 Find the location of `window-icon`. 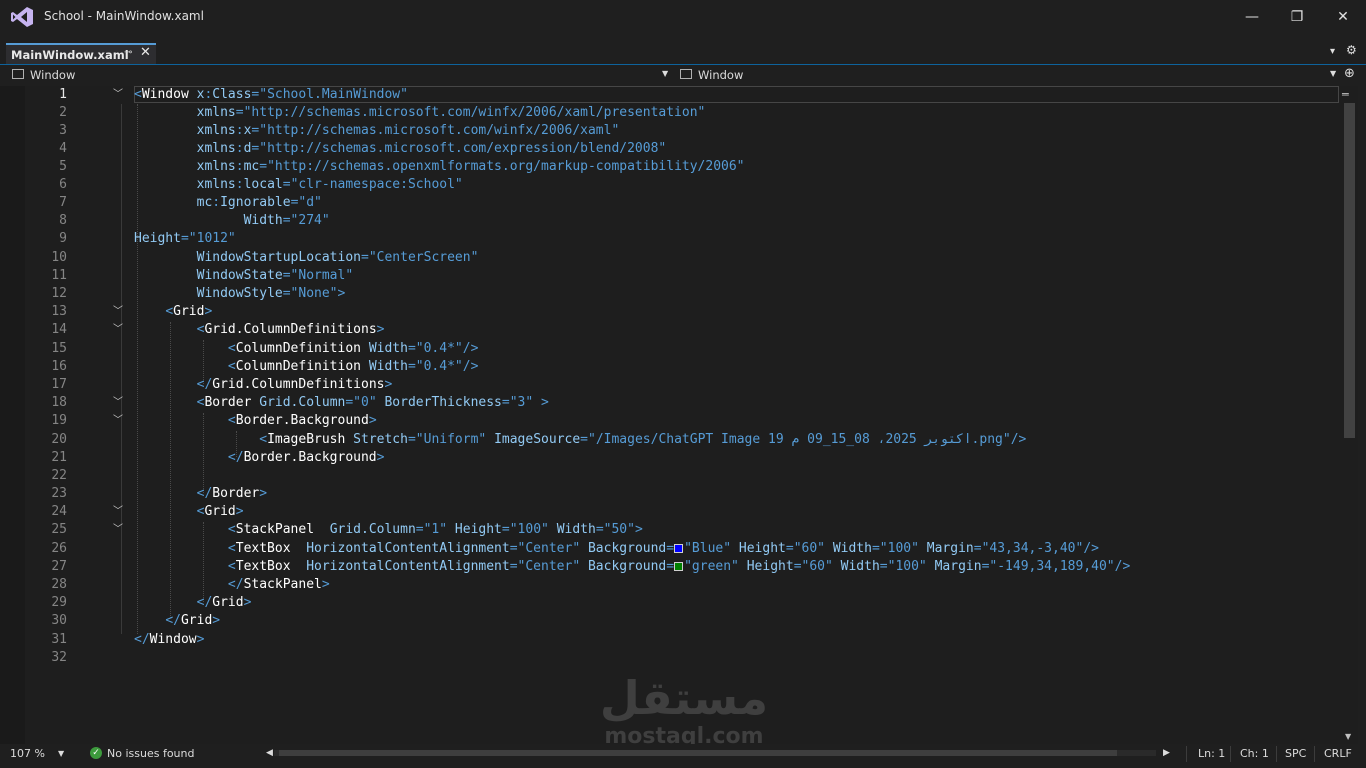

window-icon is located at coordinates (686, 74).